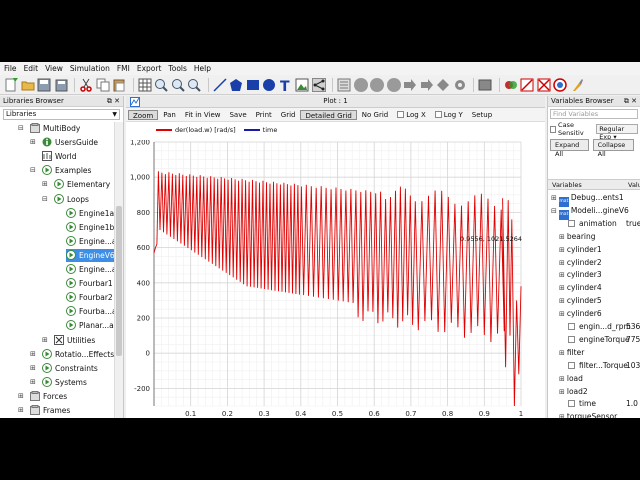  What do you see at coordinates (253, 85) in the screenshot?
I see `rectangle-tool-icon` at bounding box center [253, 85].